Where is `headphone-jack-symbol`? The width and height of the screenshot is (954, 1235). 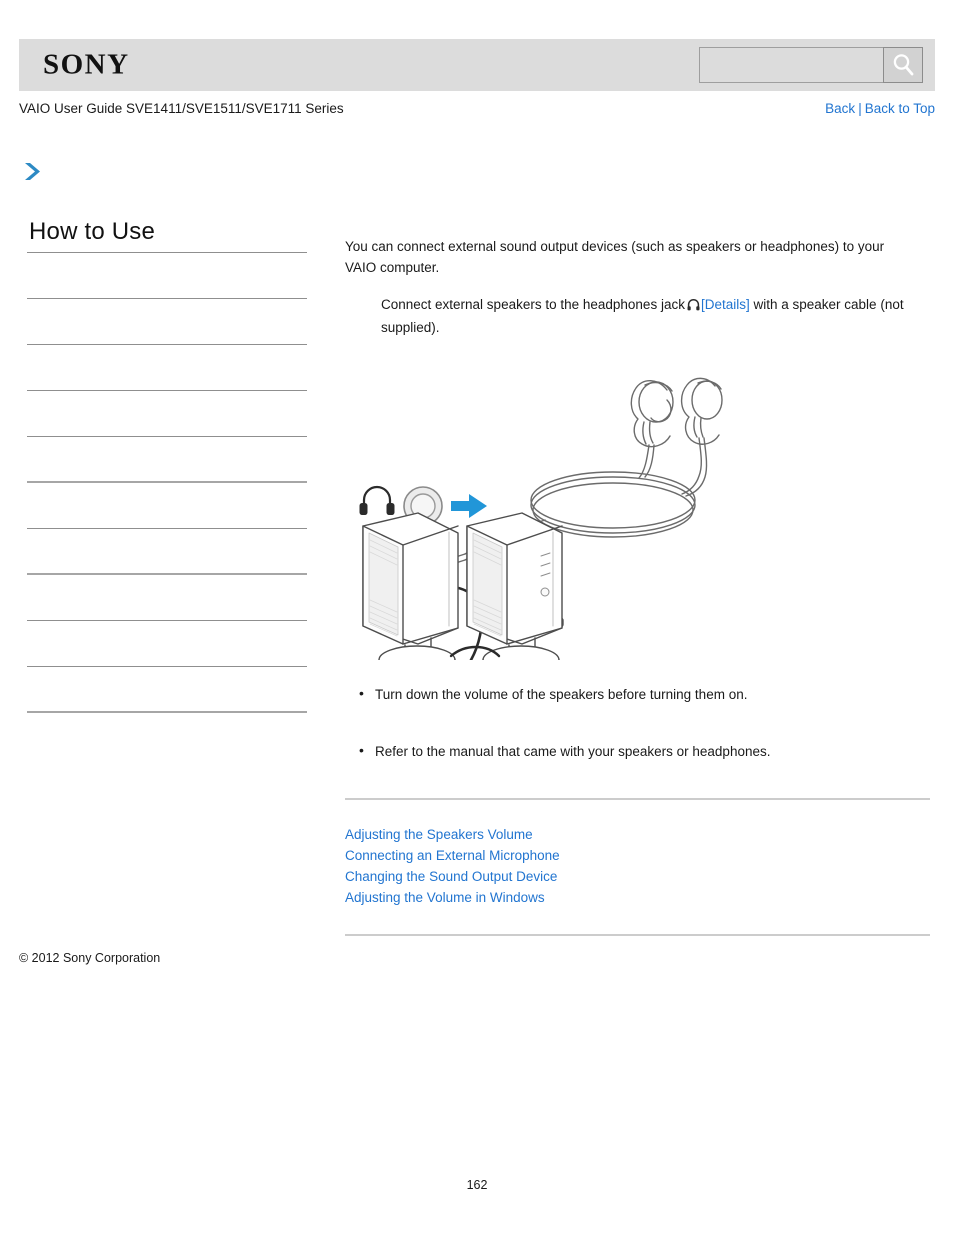 headphone-jack-symbol is located at coordinates (377, 500).